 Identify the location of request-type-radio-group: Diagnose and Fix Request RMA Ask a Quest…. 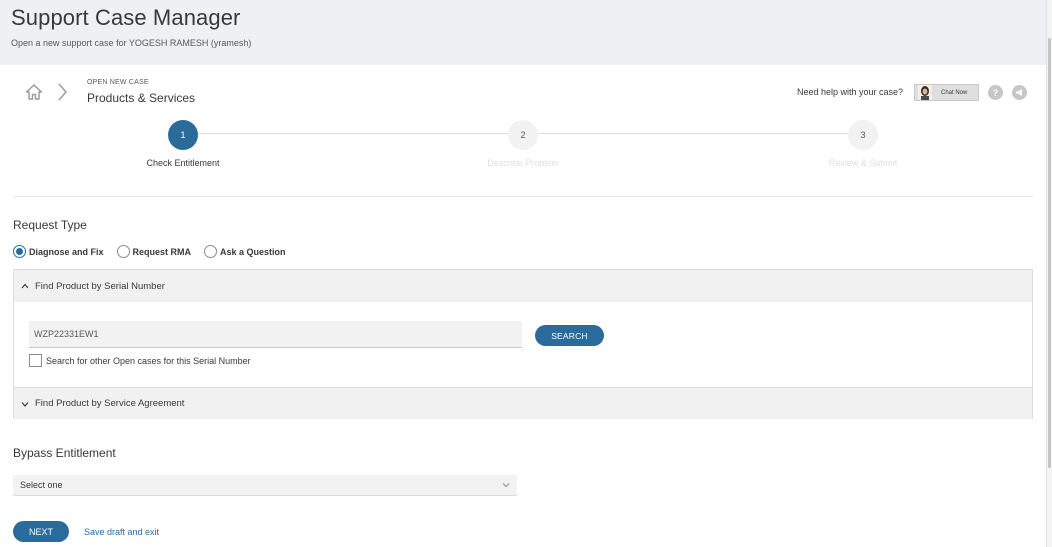
(156, 251).